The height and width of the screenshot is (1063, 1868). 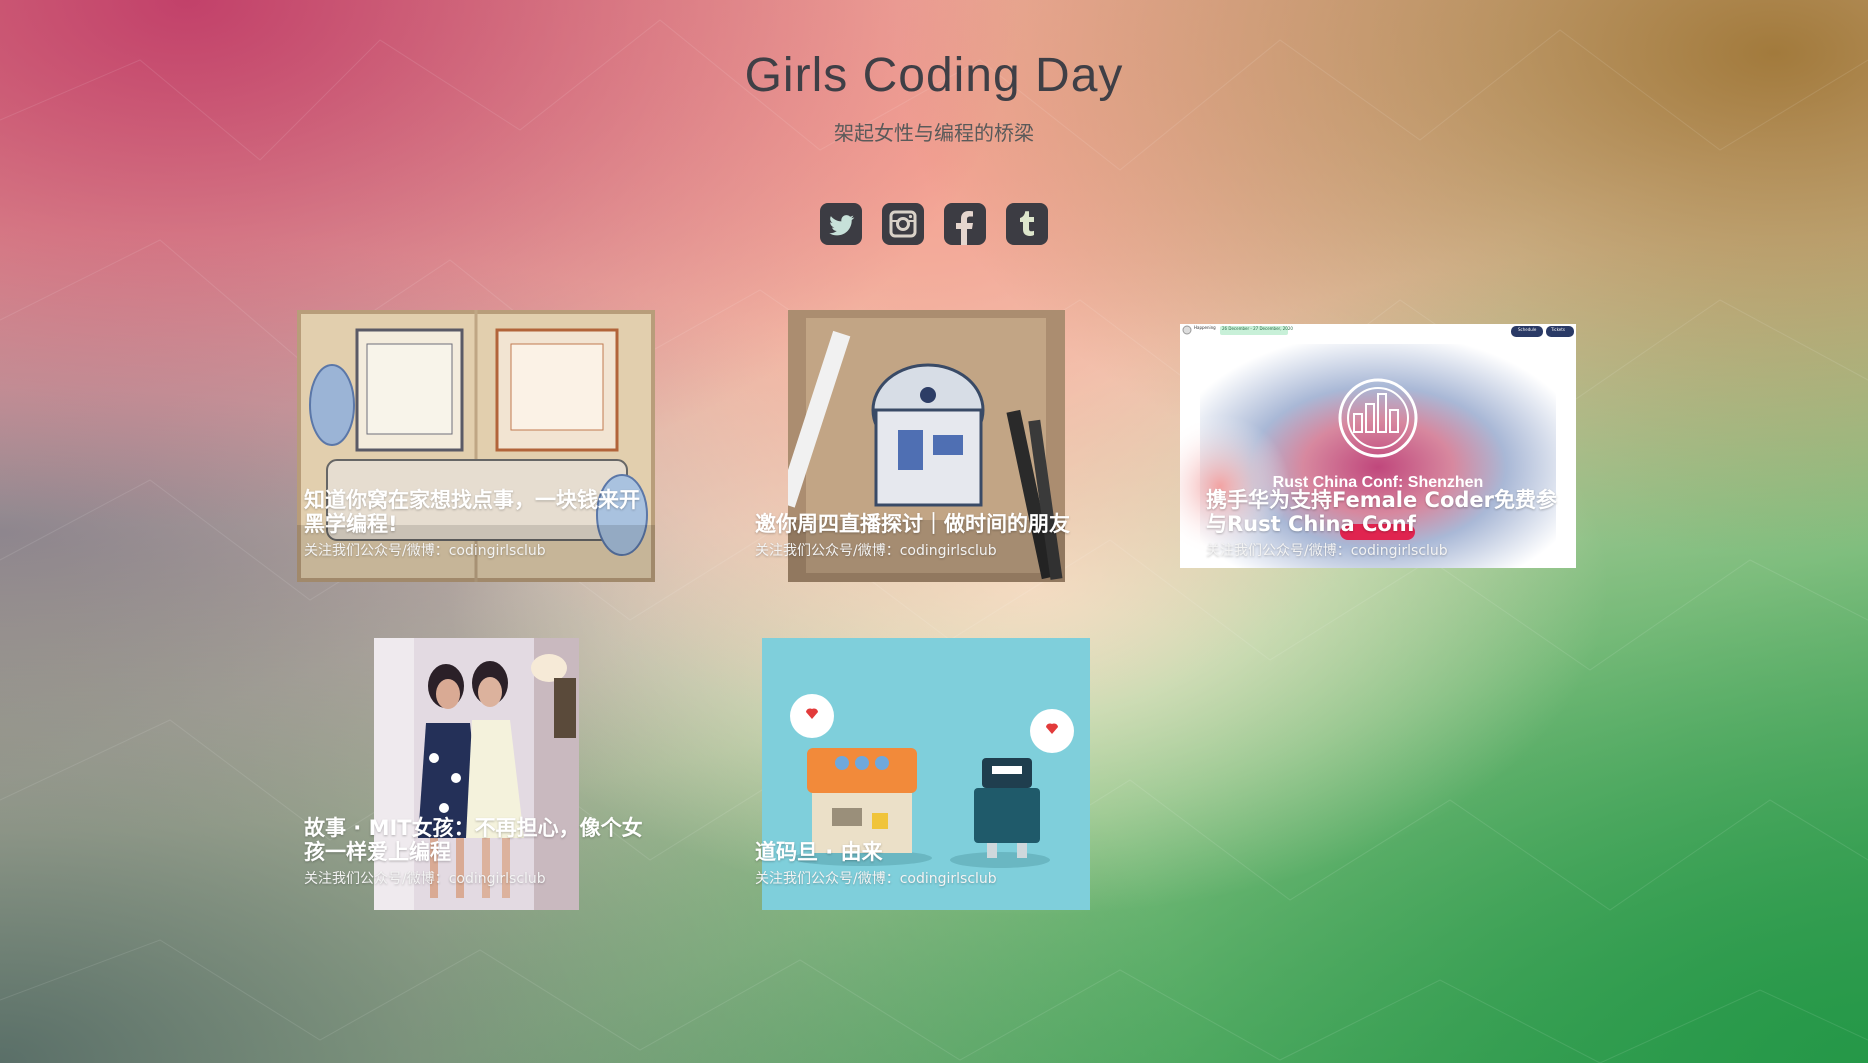 What do you see at coordinates (1205, 327) in the screenshot?
I see `banner-topbar-label: Happening` at bounding box center [1205, 327].